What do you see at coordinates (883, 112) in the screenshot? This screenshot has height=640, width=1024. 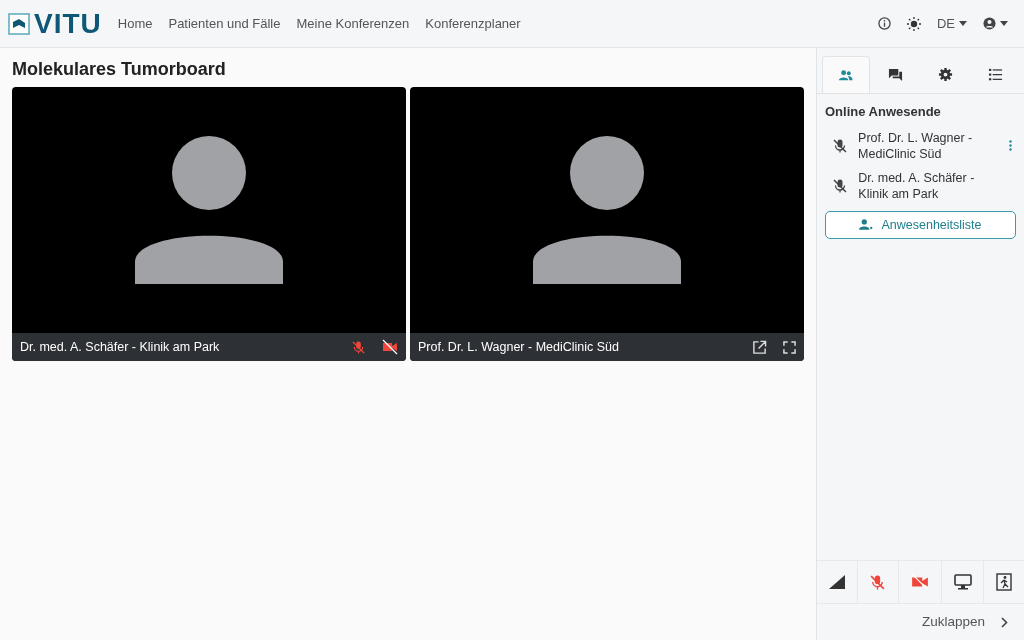 I see `section-heading: Online Anwesende` at bounding box center [883, 112].